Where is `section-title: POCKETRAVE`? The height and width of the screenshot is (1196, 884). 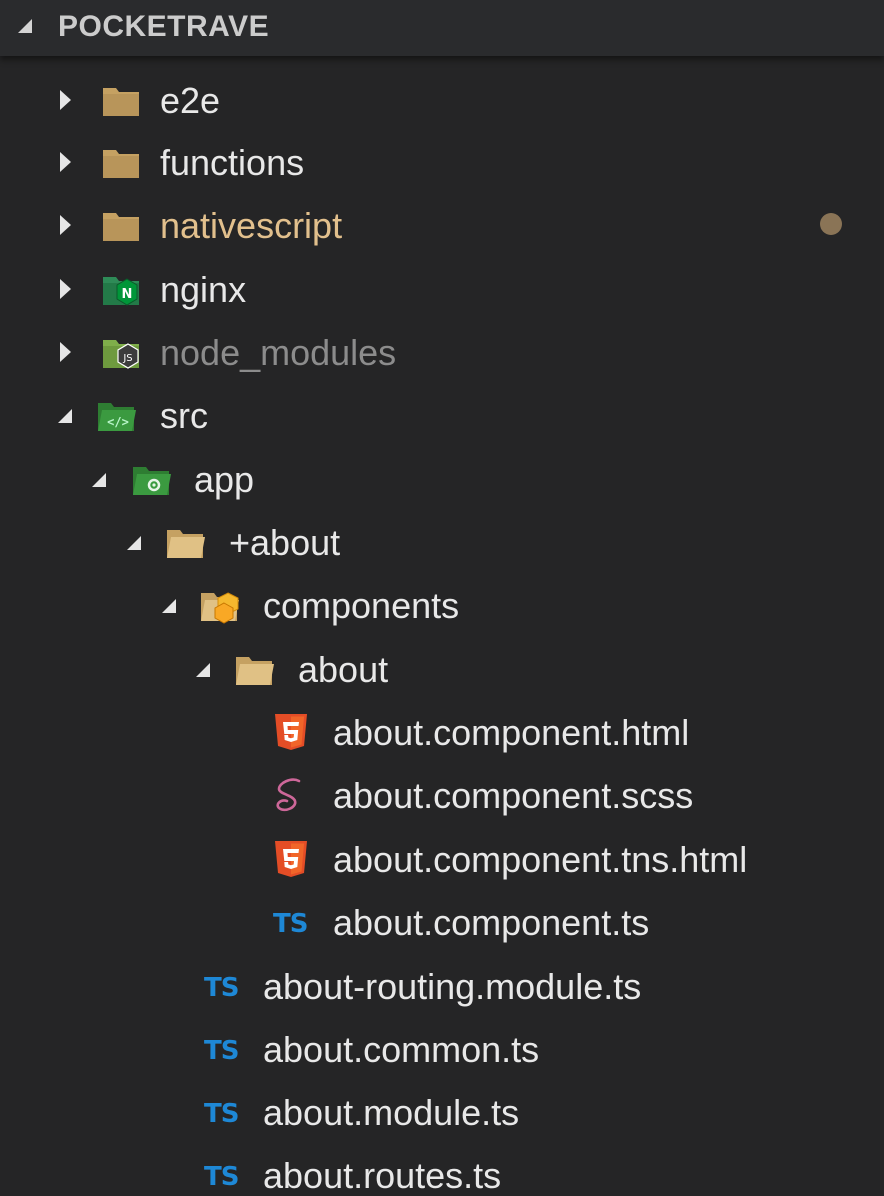
section-title: POCKETRAVE is located at coordinates (164, 26).